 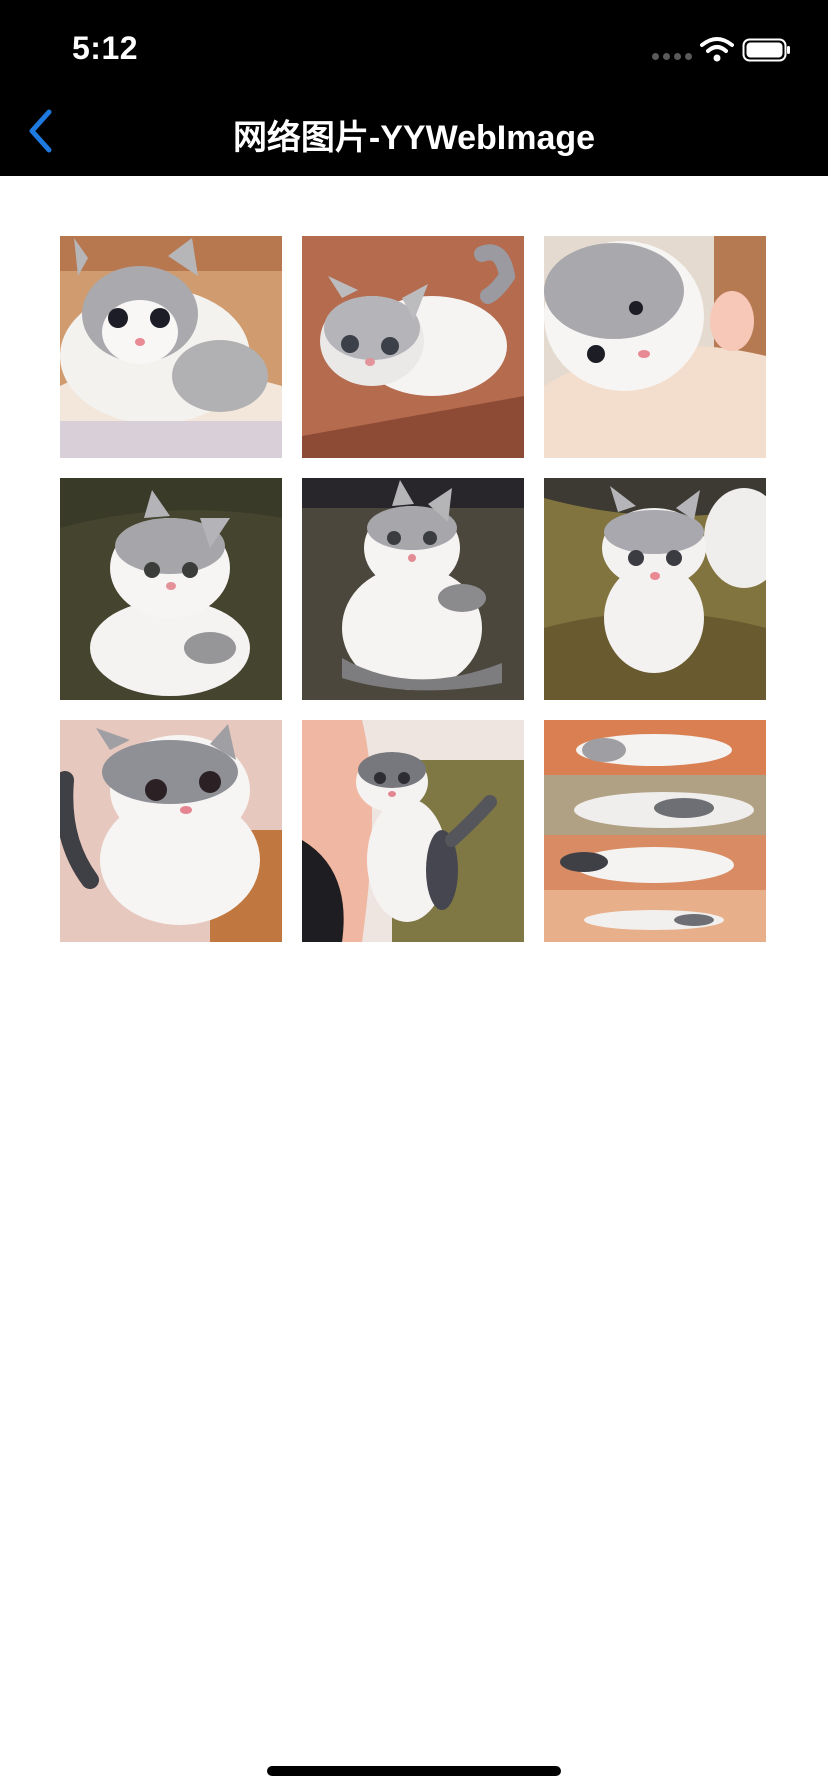 I want to click on cellular-signal-icon, so click(x=672, y=56).